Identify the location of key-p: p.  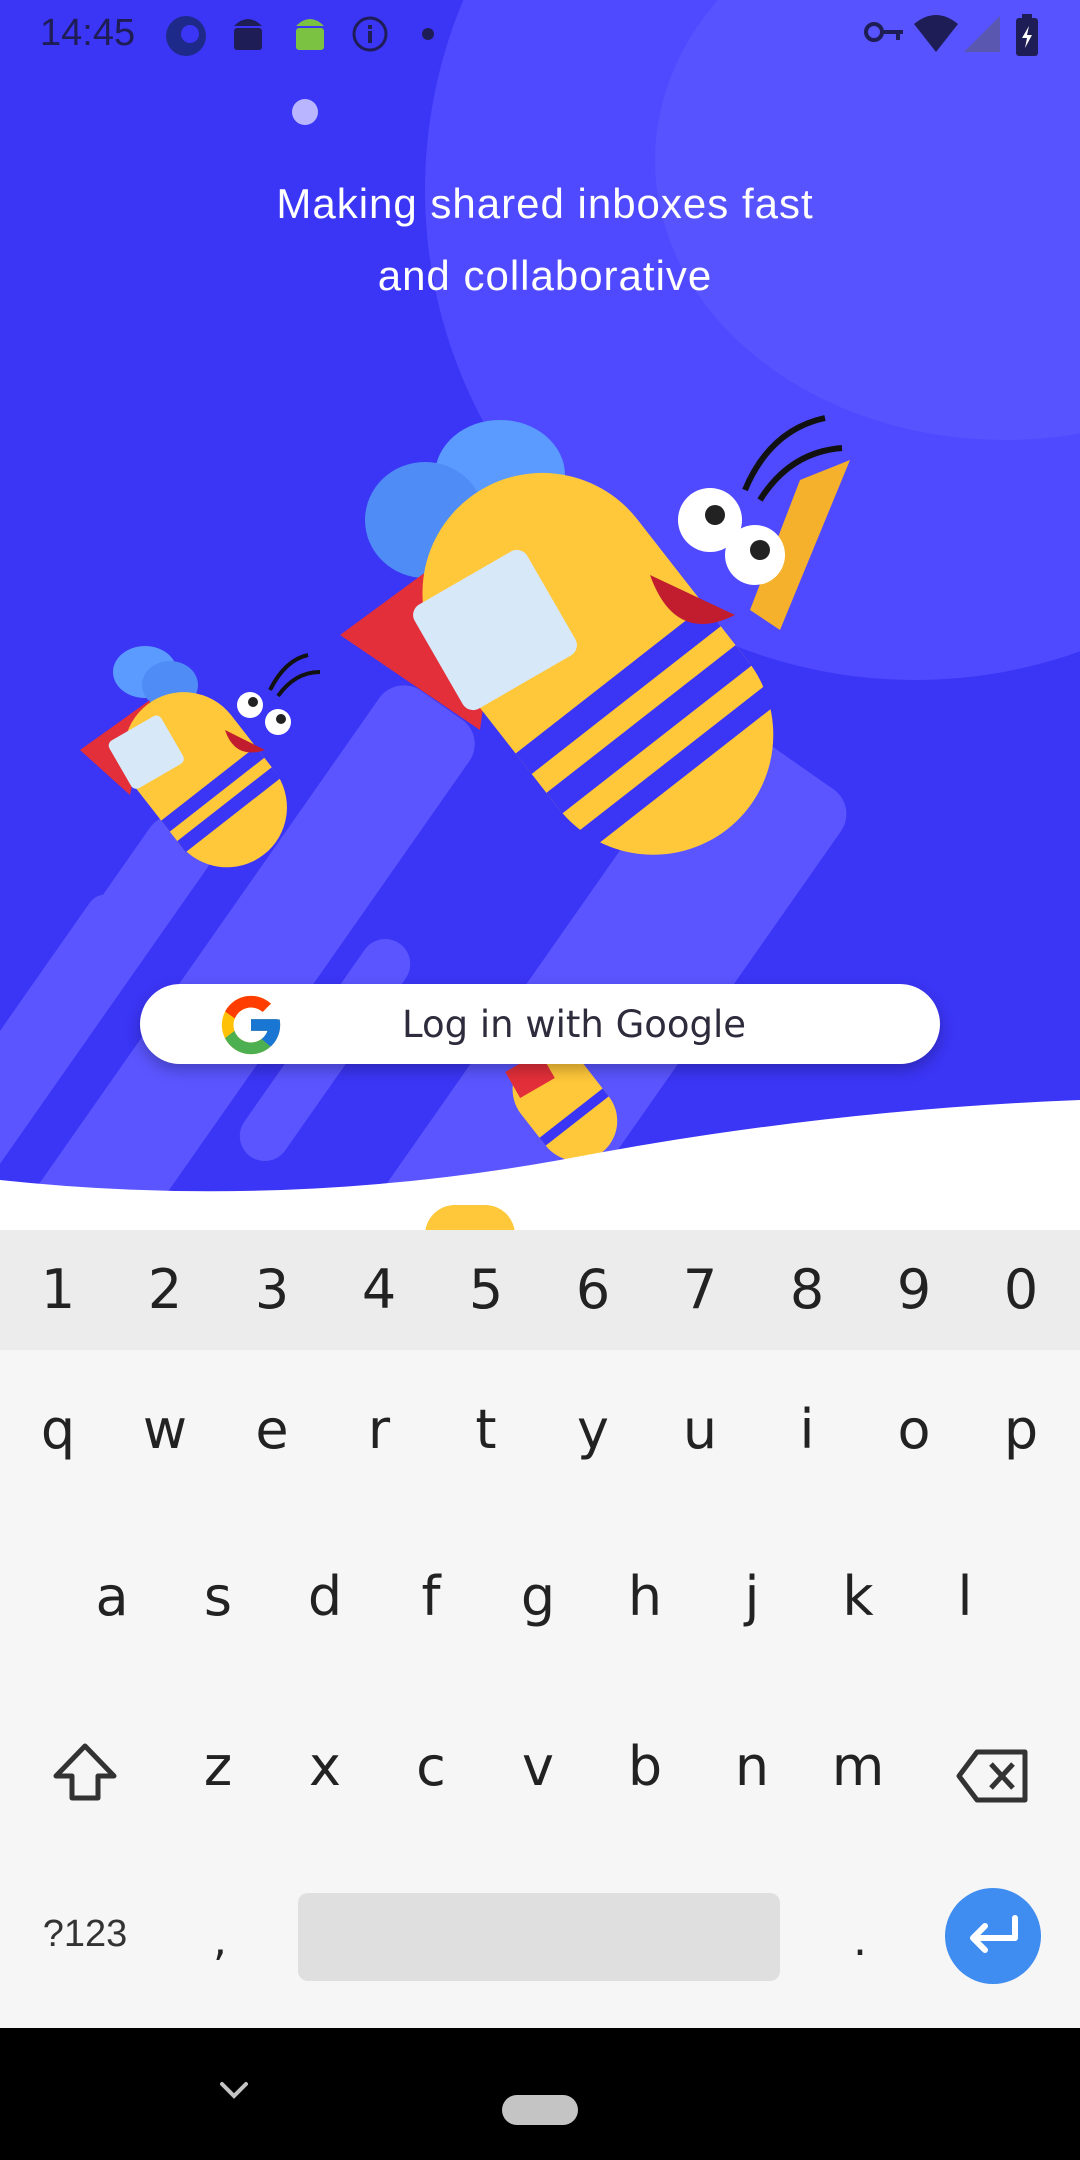
(1021, 1429).